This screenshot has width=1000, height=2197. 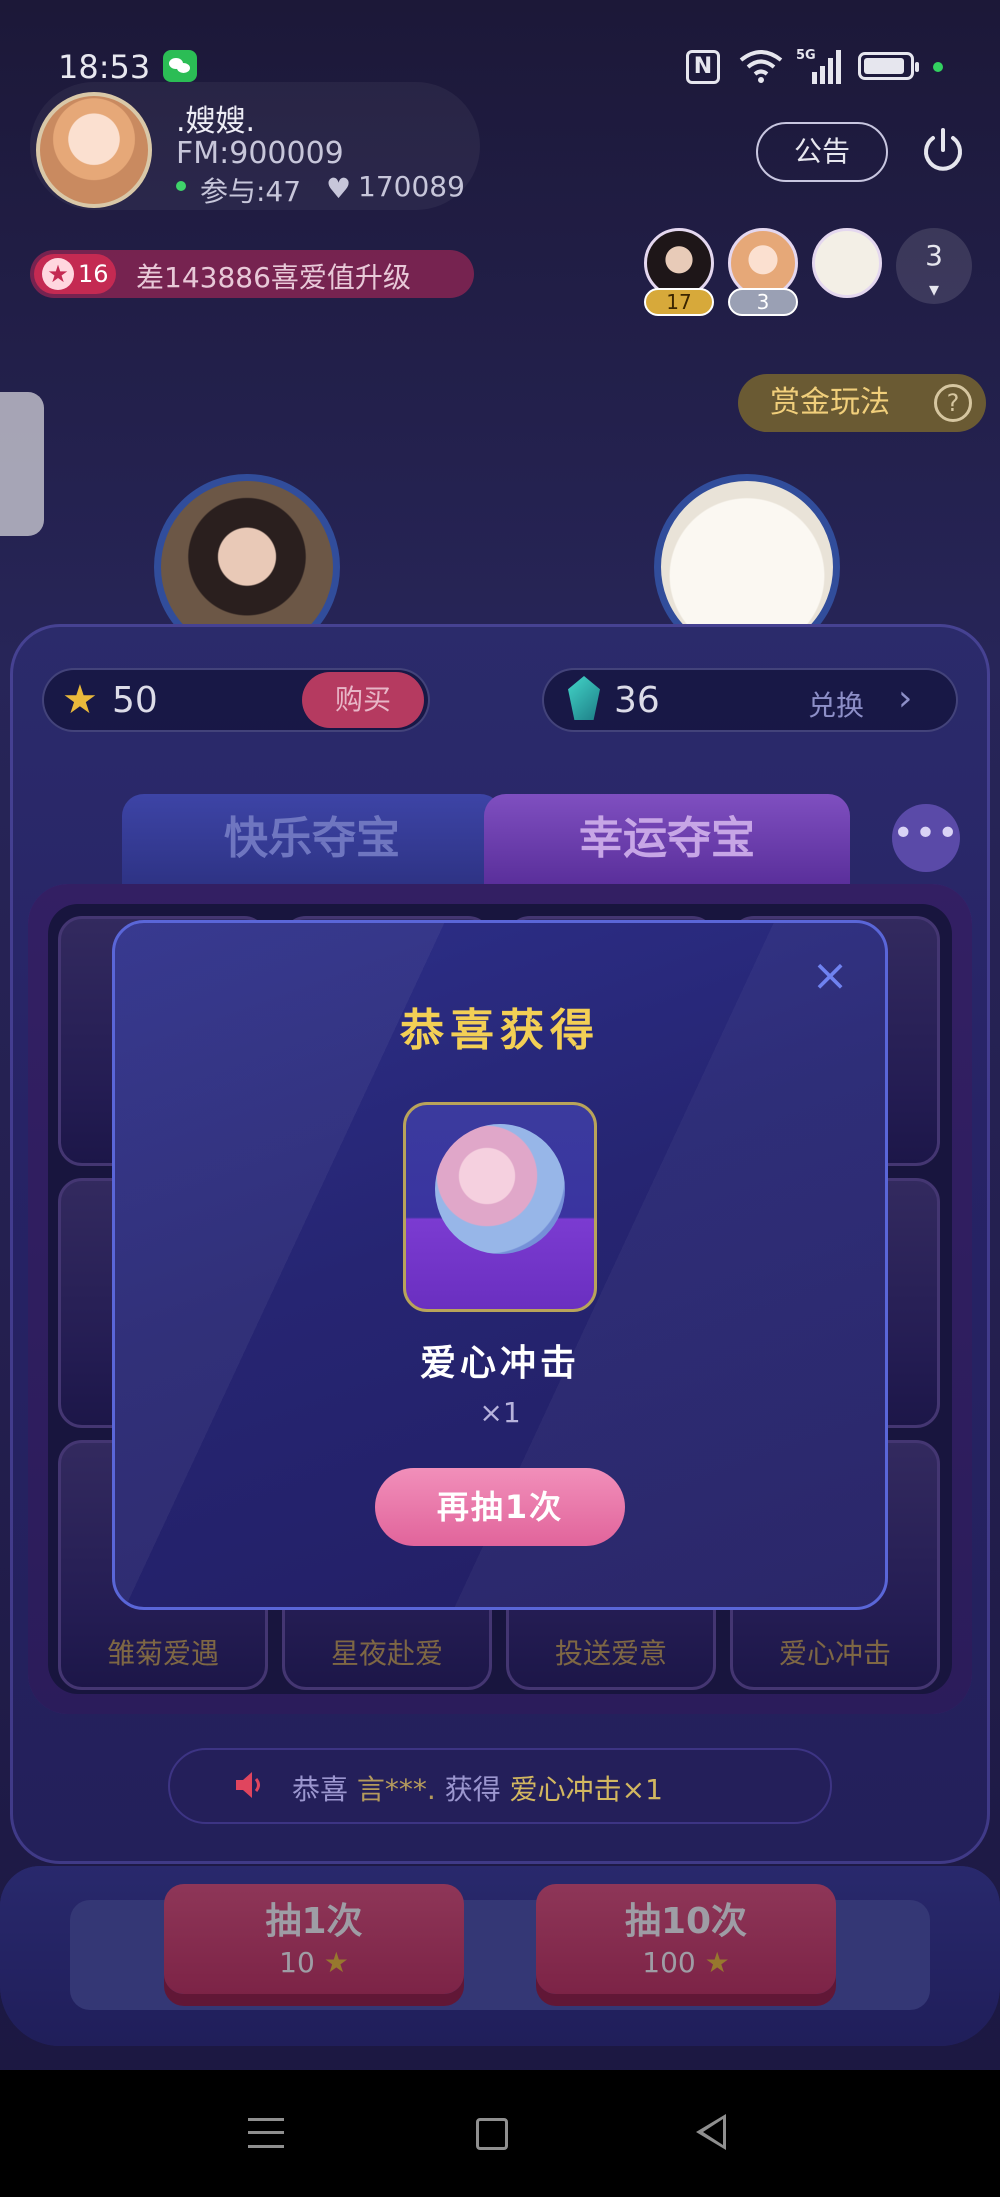 What do you see at coordinates (500, 1956) in the screenshot?
I see `machine-overlay` at bounding box center [500, 1956].